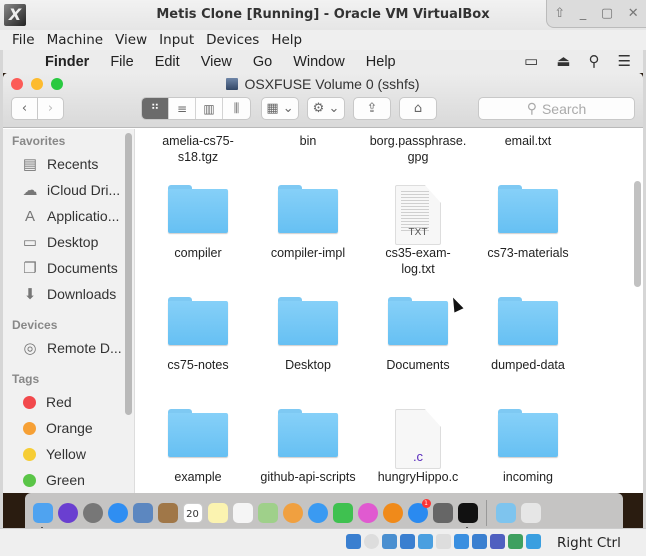  Describe the element at coordinates (198, 447) in the screenshot. I see `folder-item: example` at that location.